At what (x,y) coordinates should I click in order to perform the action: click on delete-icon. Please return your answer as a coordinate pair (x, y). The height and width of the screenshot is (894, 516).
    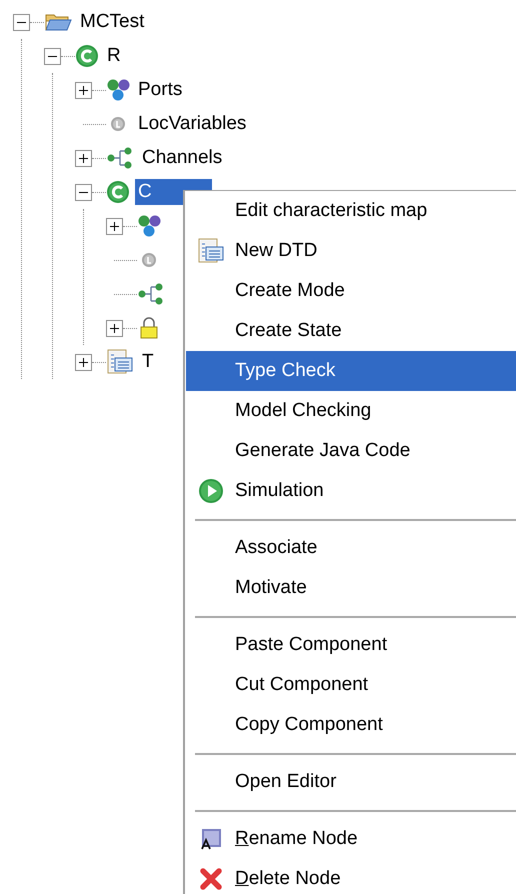
    Looking at the image, I should click on (210, 879).